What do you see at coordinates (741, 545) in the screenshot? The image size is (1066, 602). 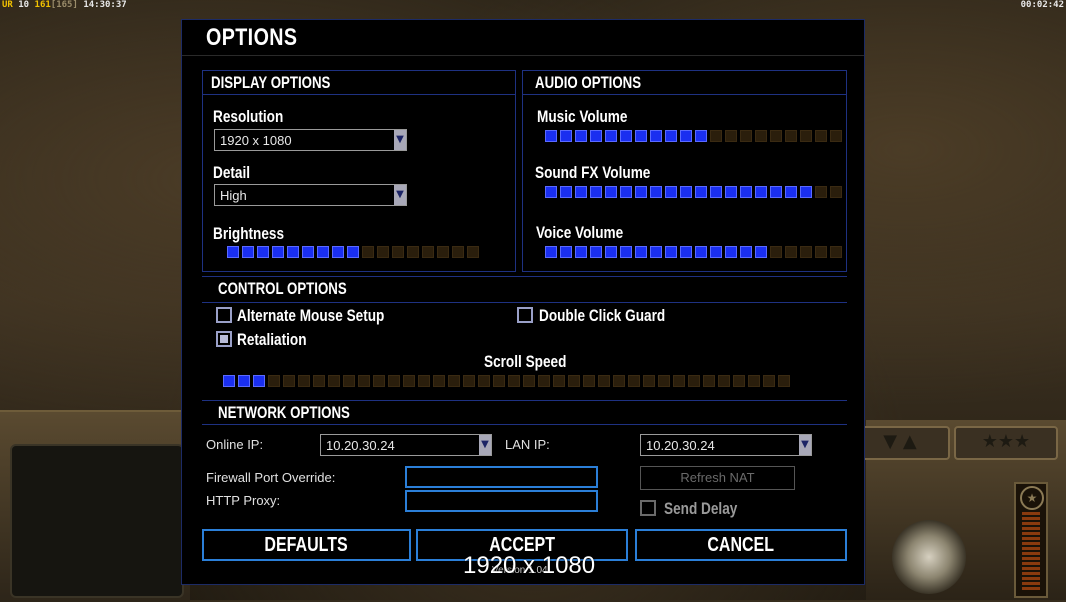 I see `cancel-button: CANCEL` at bounding box center [741, 545].